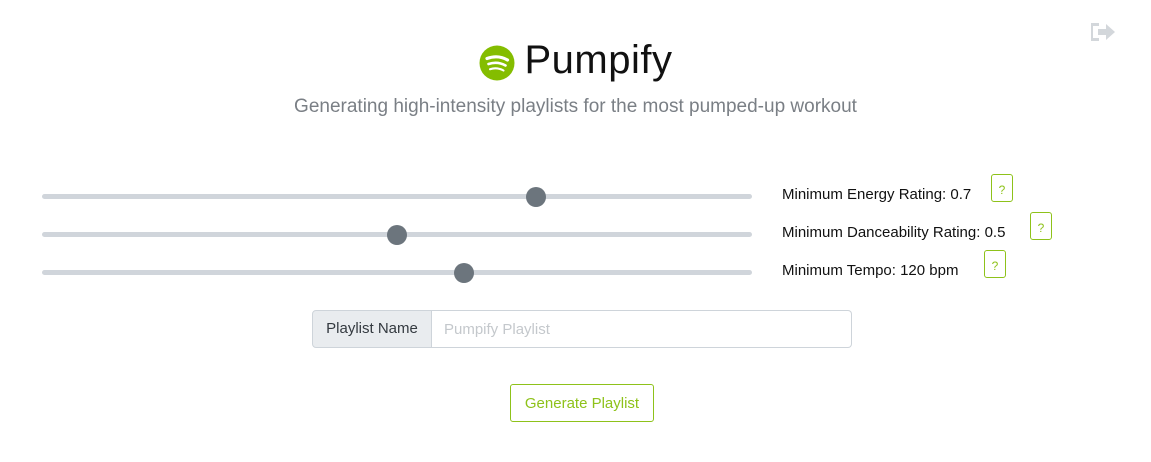 This screenshot has height=462, width=1151. Describe the element at coordinates (464, 272) in the screenshot. I see `tempo-slider-thumb` at that location.